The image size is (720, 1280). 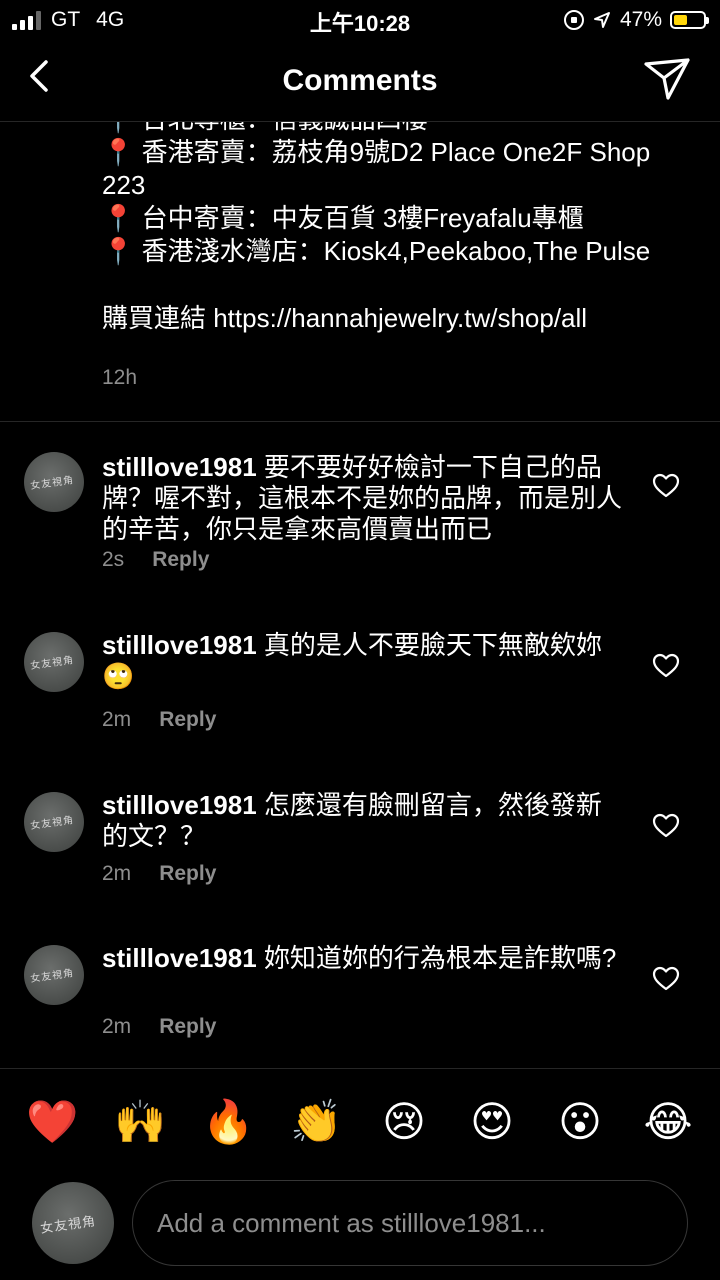 I want to click on comment-text: stilllove1981 妳知道妳的行為根本是詐欺嗎?, so click(x=362, y=958).